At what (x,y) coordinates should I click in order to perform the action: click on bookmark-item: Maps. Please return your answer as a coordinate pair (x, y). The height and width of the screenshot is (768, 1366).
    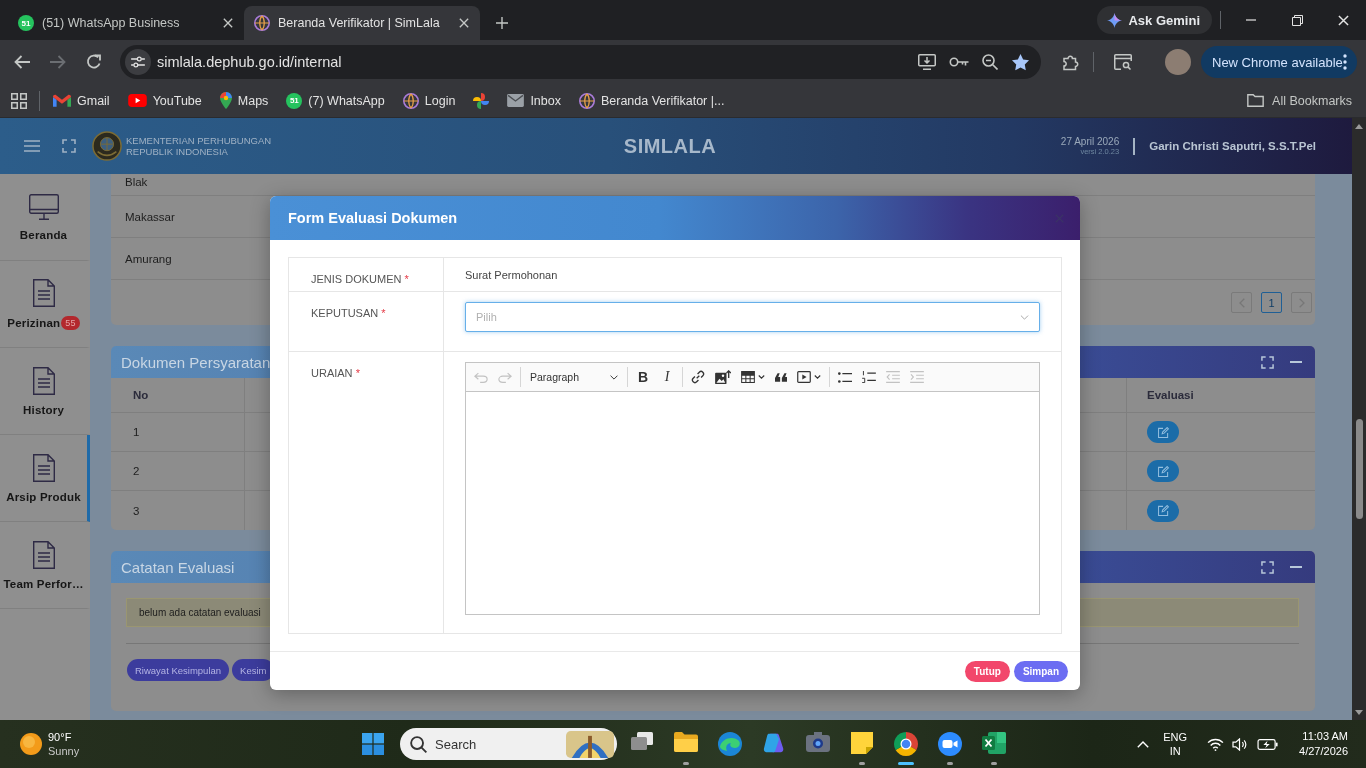
    Looking at the image, I should click on (244, 100).